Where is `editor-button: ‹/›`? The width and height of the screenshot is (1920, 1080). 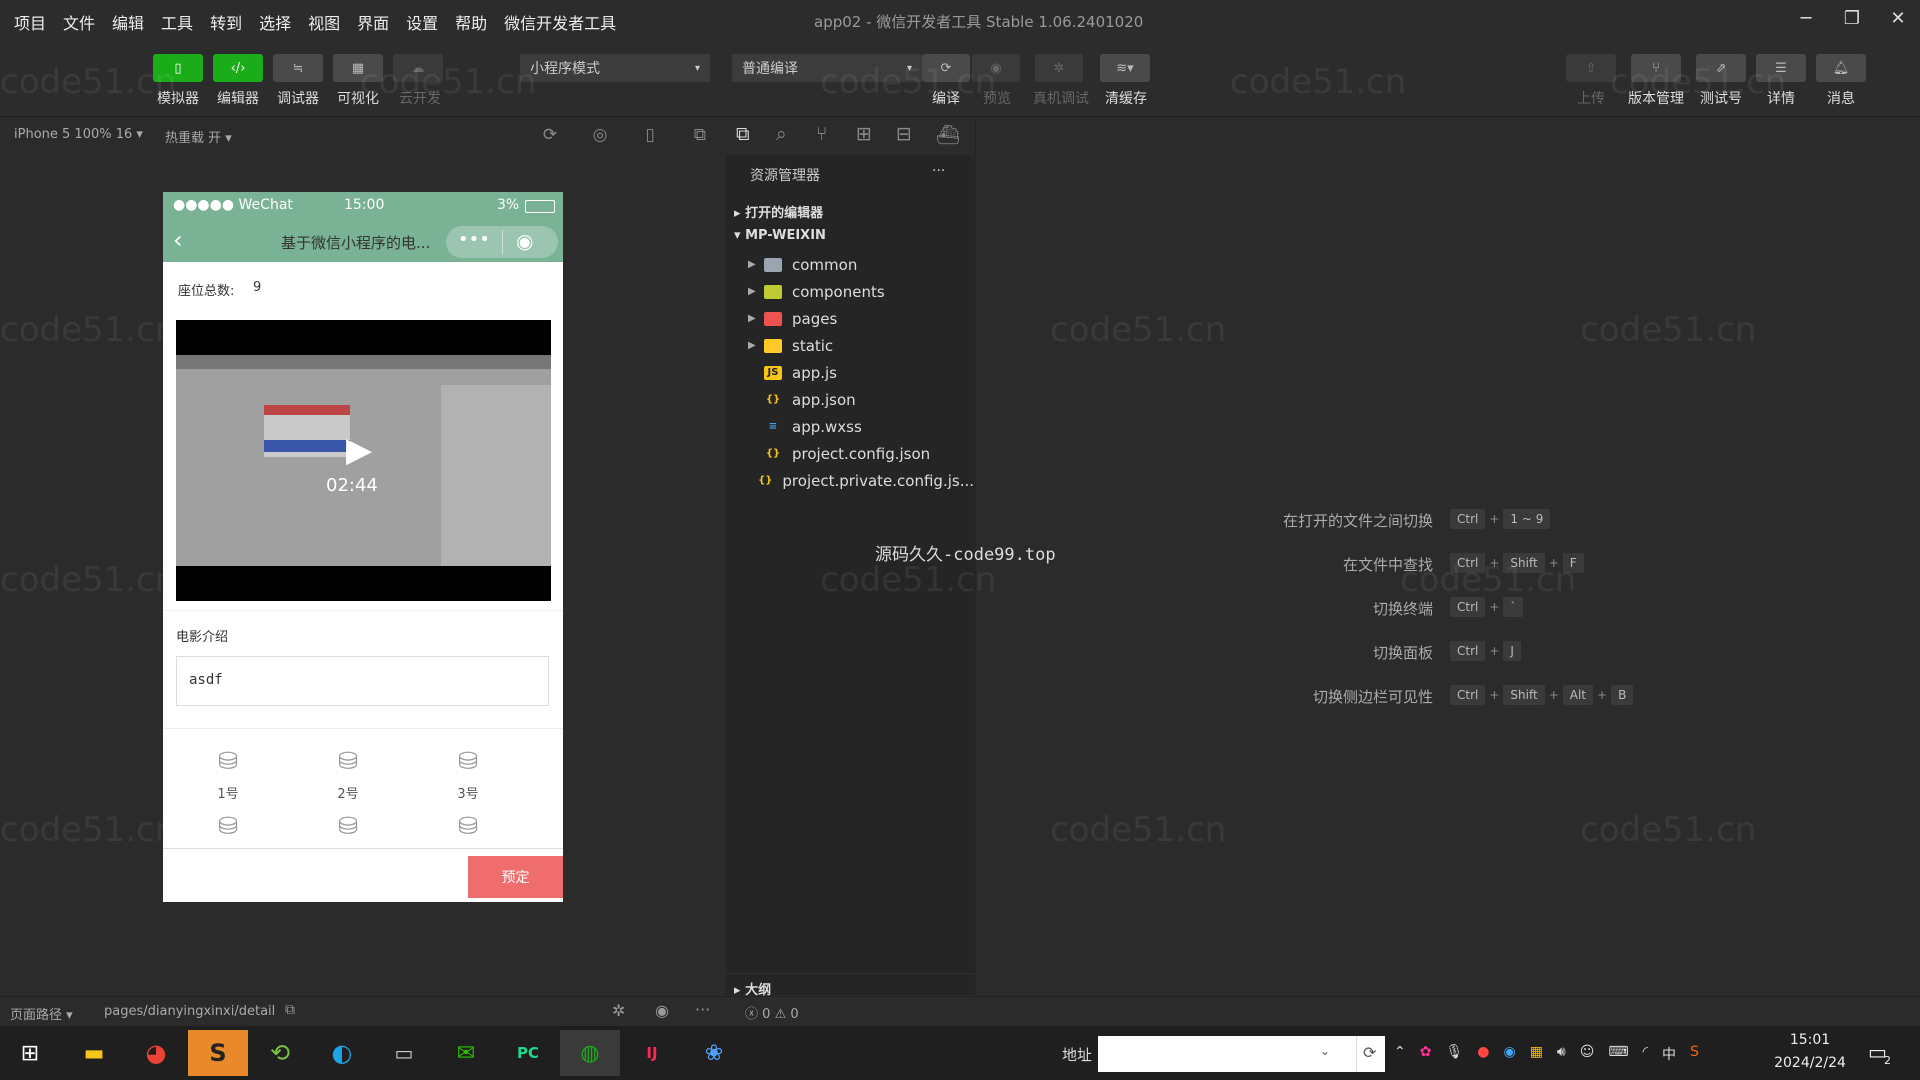 editor-button: ‹/› is located at coordinates (238, 68).